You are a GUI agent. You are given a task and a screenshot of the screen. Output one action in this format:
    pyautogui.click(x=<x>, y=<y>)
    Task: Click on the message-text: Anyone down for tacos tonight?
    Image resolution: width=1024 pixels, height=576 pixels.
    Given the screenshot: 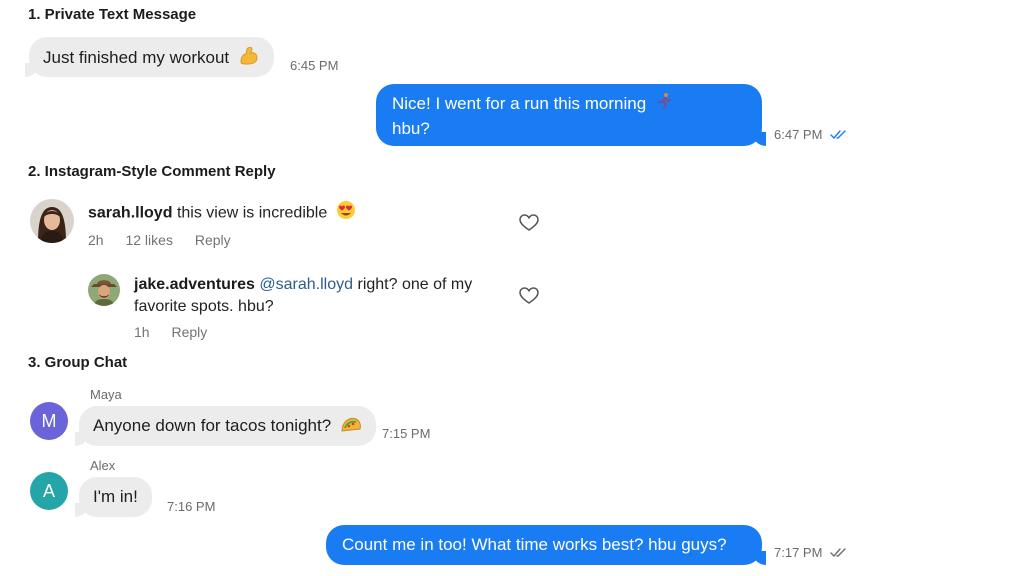 What is the action you would take?
    pyautogui.click(x=212, y=426)
    